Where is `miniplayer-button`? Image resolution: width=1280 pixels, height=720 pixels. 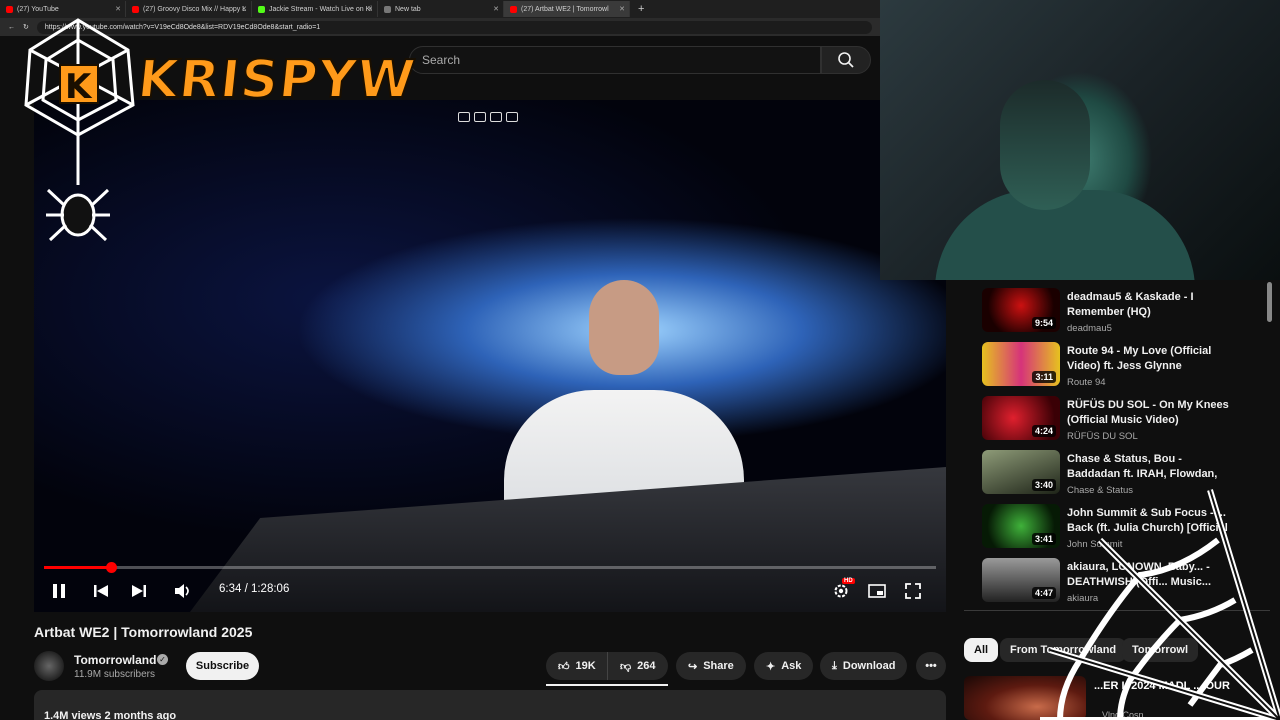 miniplayer-button is located at coordinates (877, 591).